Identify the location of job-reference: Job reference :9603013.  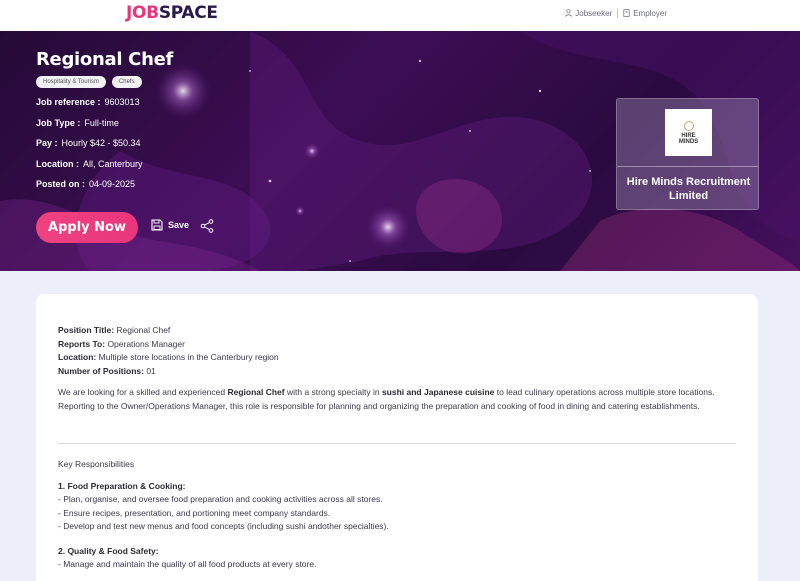
(88, 102).